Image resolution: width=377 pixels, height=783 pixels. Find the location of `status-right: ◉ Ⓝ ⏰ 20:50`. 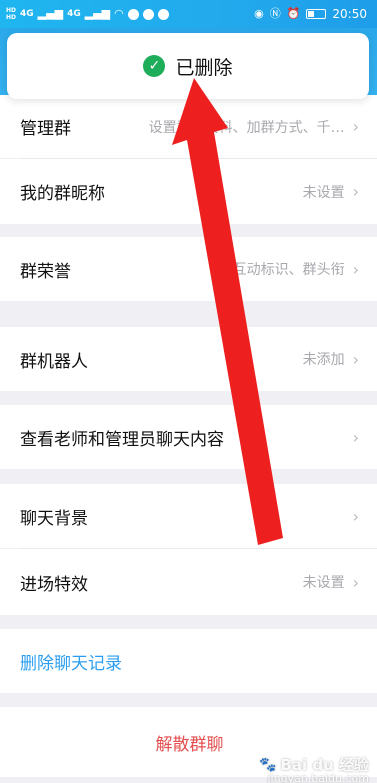

status-right: ◉ Ⓝ ⏰ 20:50 is located at coordinates (310, 14).